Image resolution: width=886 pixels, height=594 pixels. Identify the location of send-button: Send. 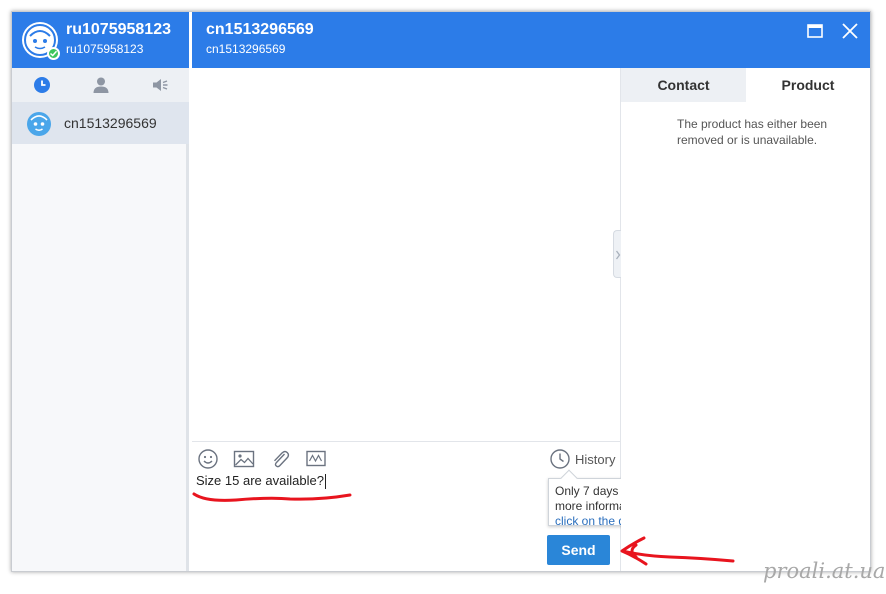
(578, 550).